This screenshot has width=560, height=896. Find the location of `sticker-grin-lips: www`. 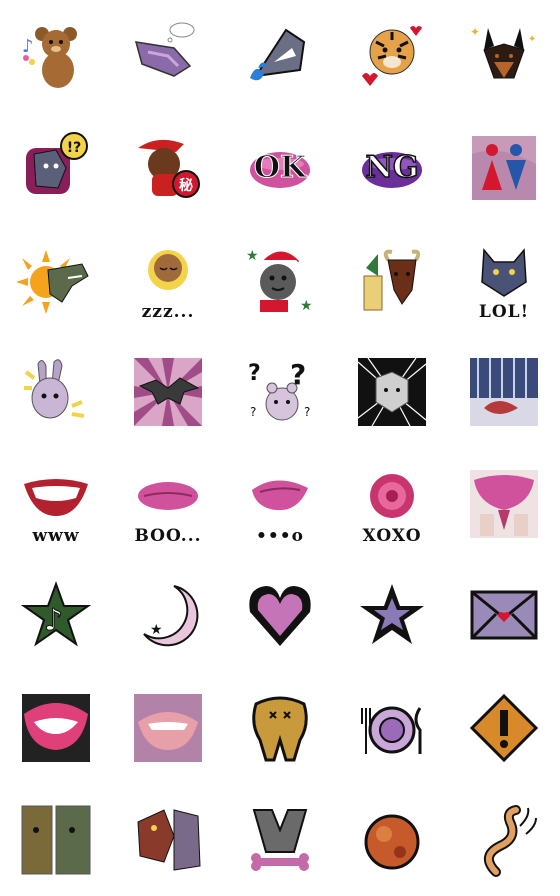

sticker-grin-lips: www is located at coordinates (56, 504).